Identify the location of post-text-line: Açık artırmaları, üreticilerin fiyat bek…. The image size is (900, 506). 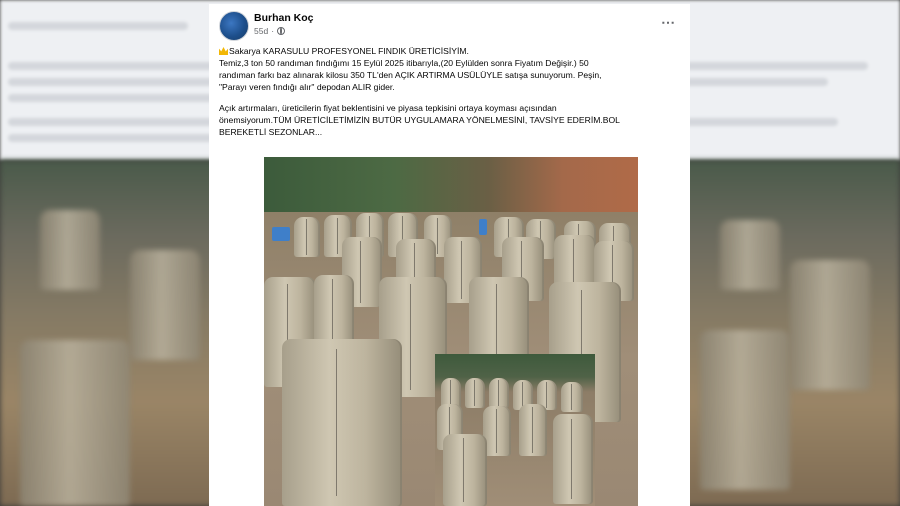
(388, 108).